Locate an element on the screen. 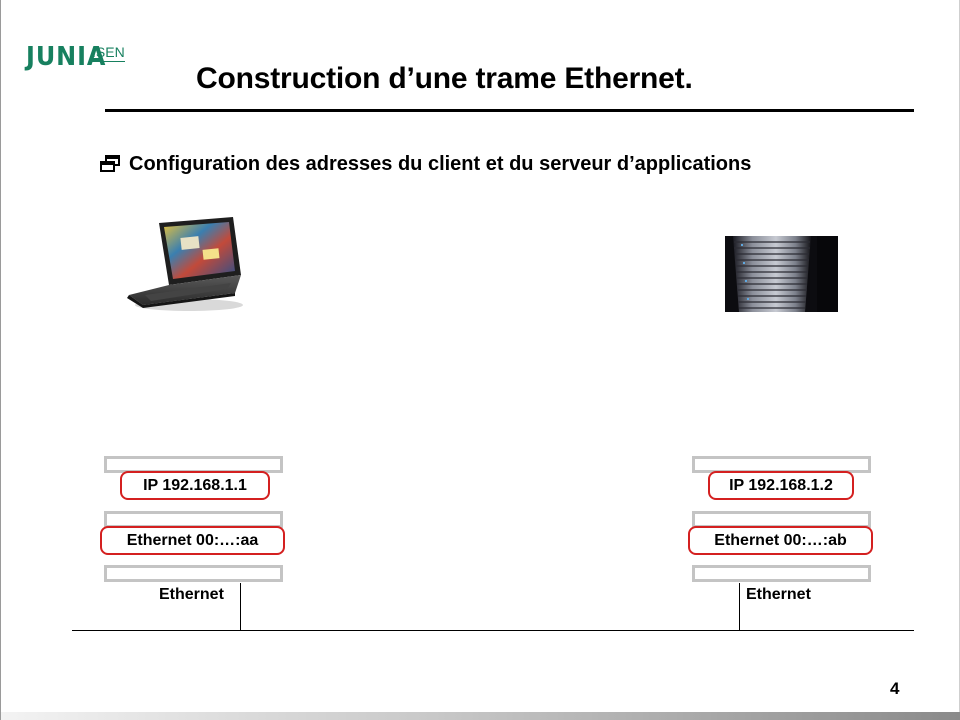  logo-sub: ISEN is located at coordinates (108, 53).